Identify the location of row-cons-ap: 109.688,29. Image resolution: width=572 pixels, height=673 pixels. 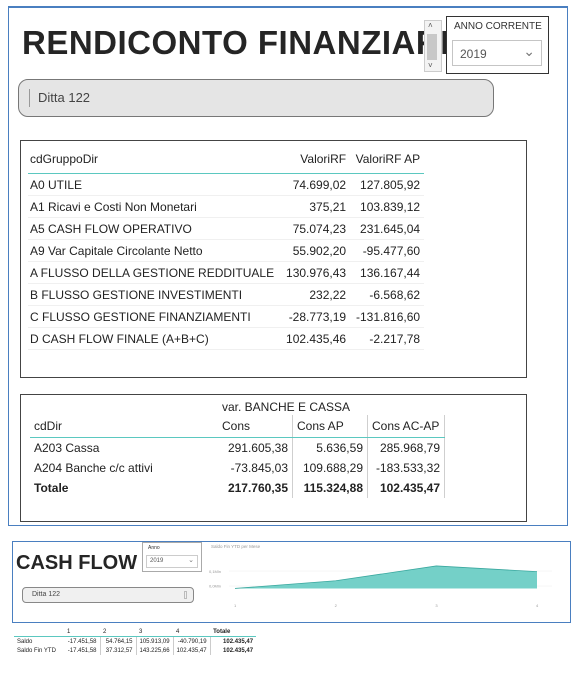
(330, 468).